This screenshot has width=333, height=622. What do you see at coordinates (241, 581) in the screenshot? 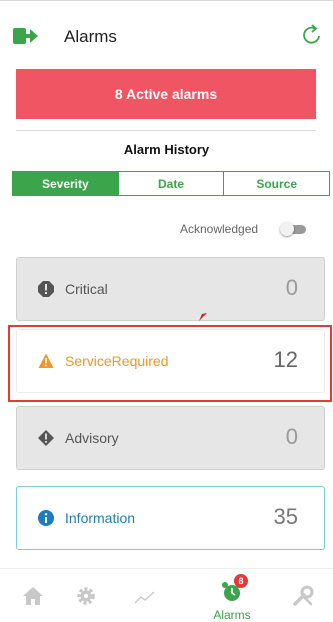
I see `alarms-badge: 8` at bounding box center [241, 581].